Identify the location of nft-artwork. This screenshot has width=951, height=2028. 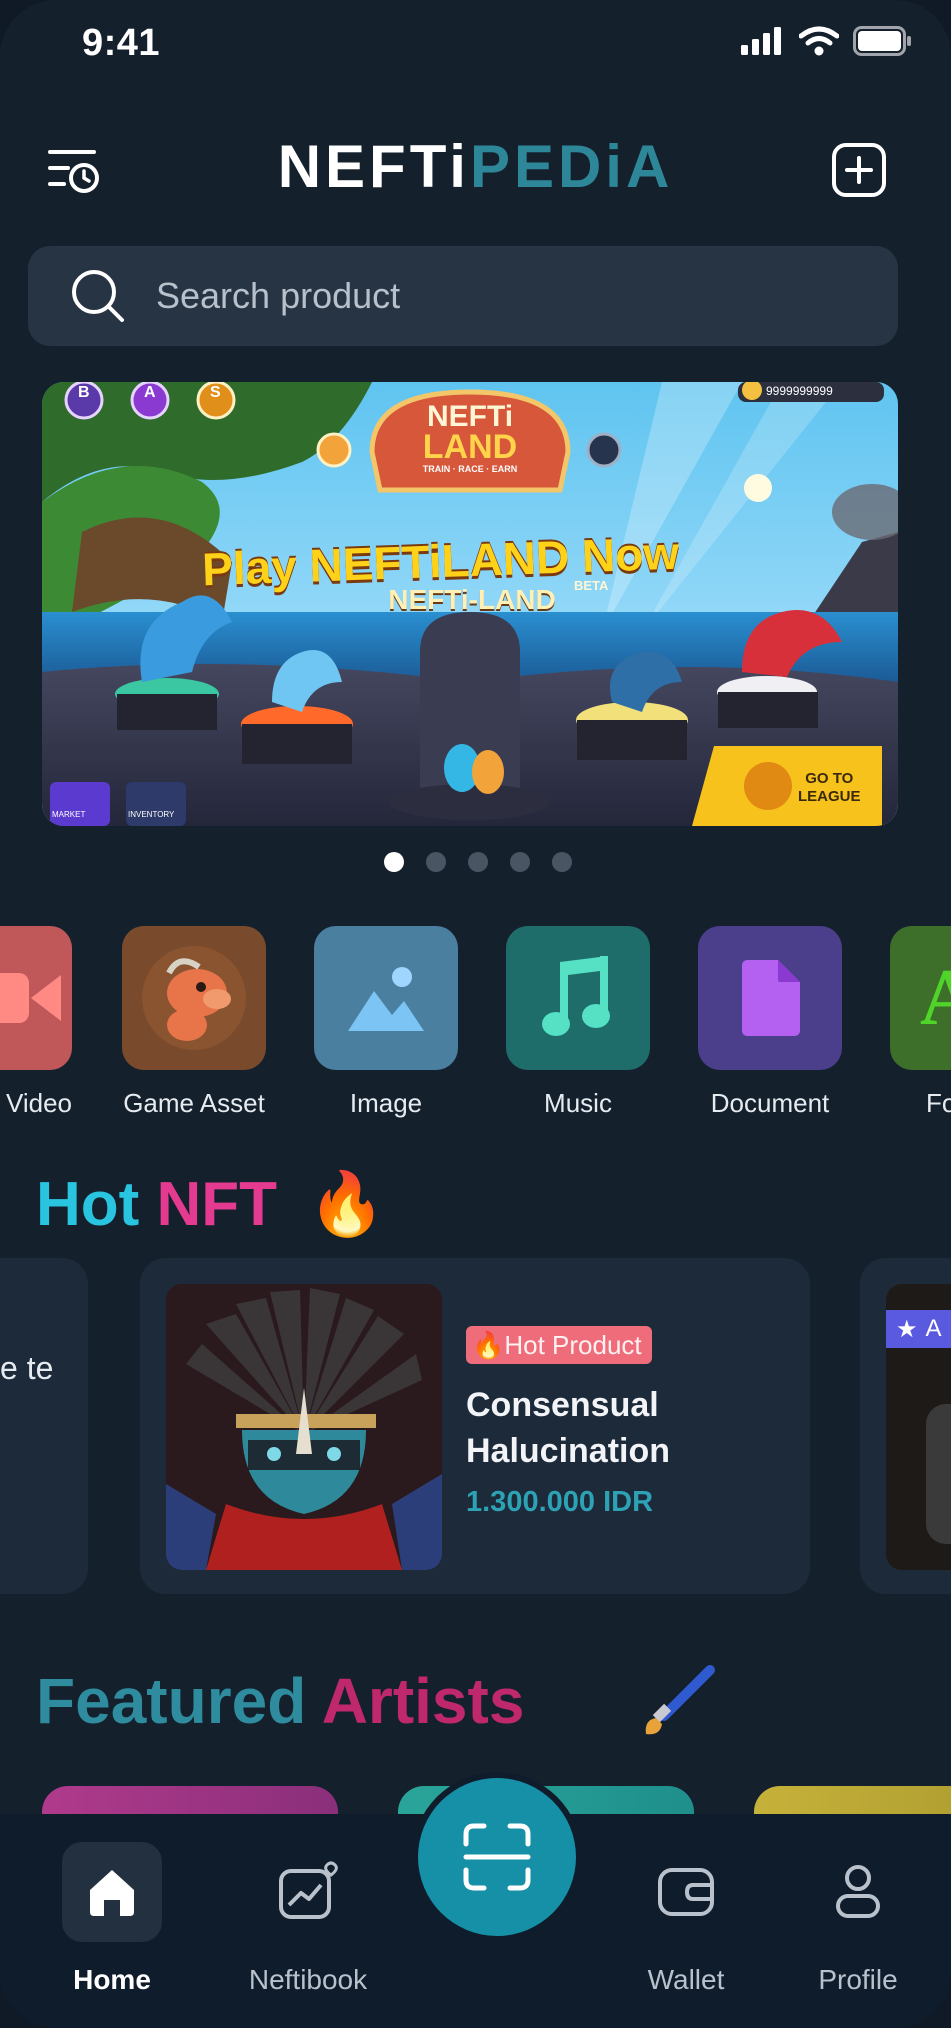
(304, 1427).